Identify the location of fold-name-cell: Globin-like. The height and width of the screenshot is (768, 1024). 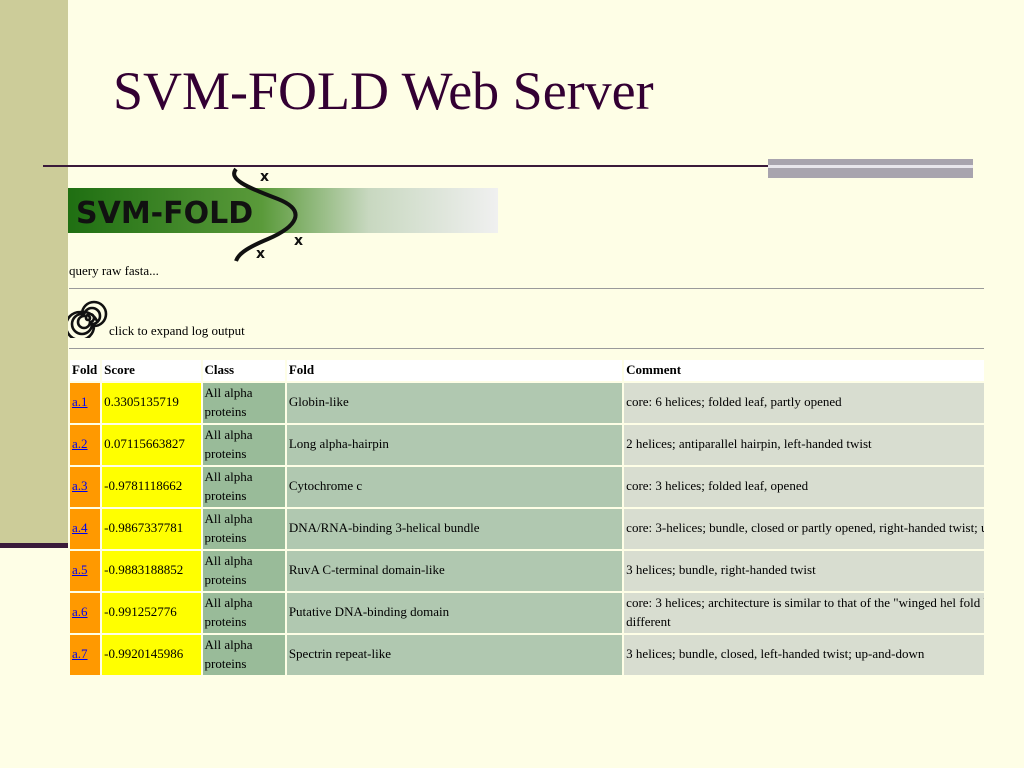
(454, 402).